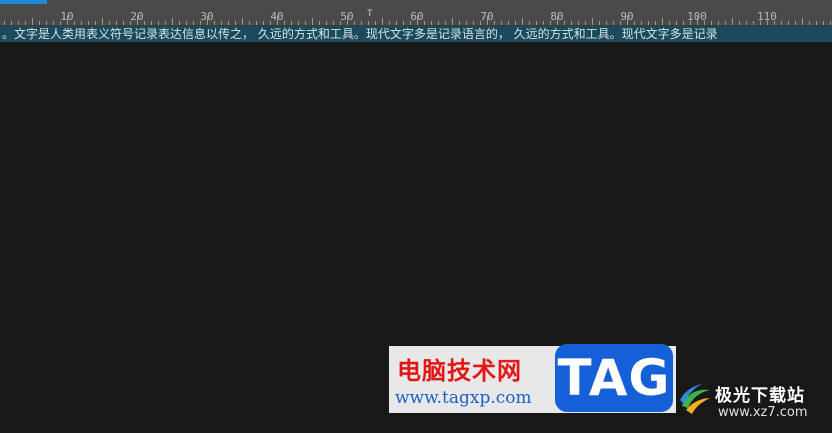  I want to click on watermark-url: www.tagxp.com, so click(463, 398).